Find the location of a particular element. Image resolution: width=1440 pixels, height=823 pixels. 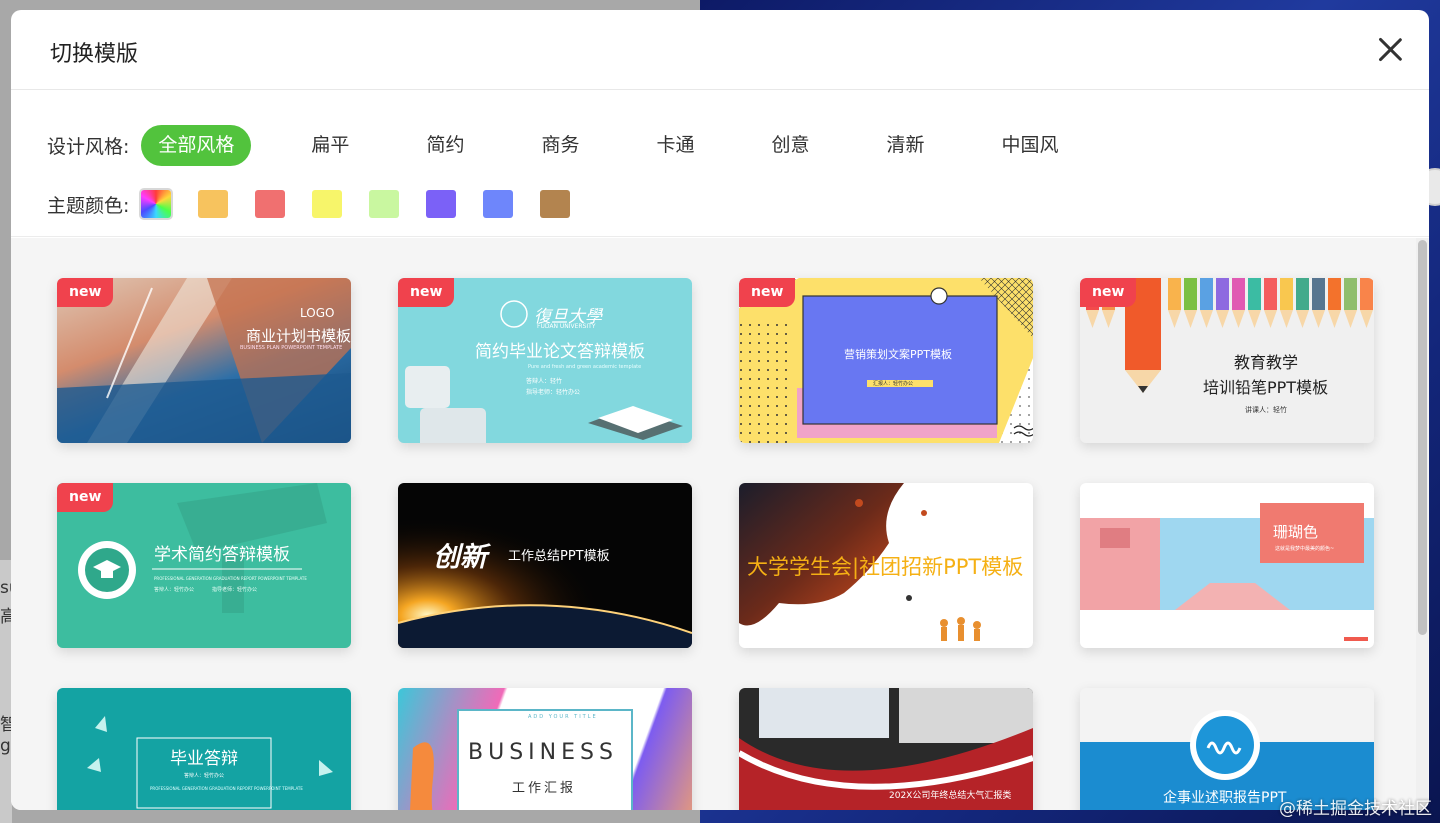

template-art-title: 创新 is located at coordinates (460, 557).